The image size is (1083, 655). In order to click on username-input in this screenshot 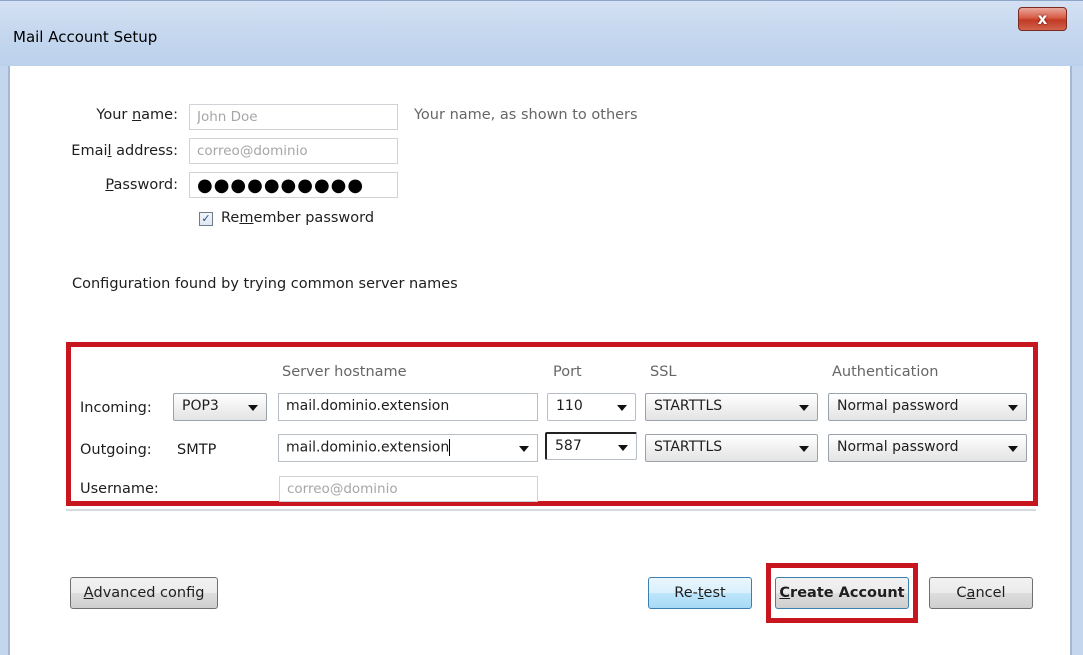, I will do `click(408, 489)`.